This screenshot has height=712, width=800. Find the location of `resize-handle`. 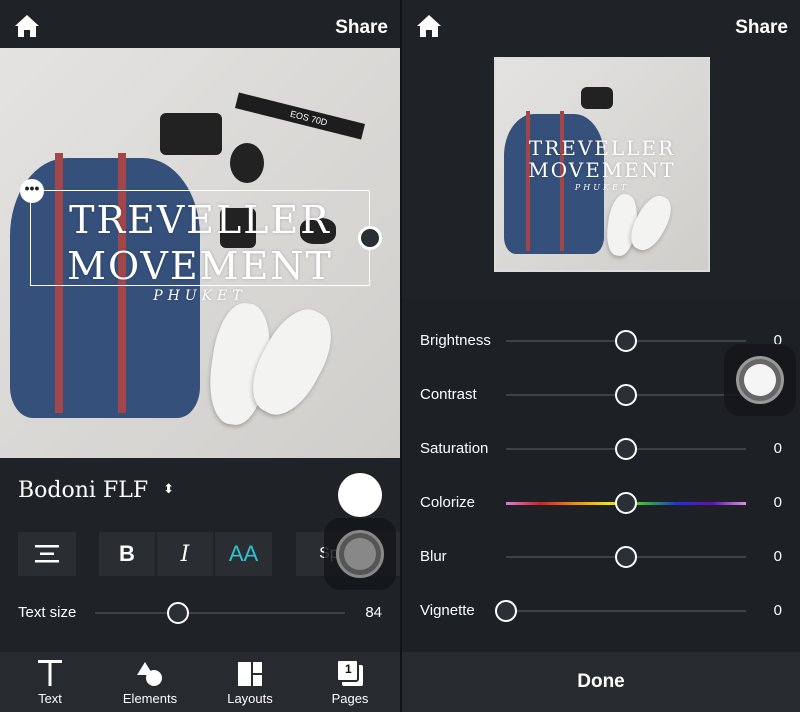

resize-handle is located at coordinates (370, 238).